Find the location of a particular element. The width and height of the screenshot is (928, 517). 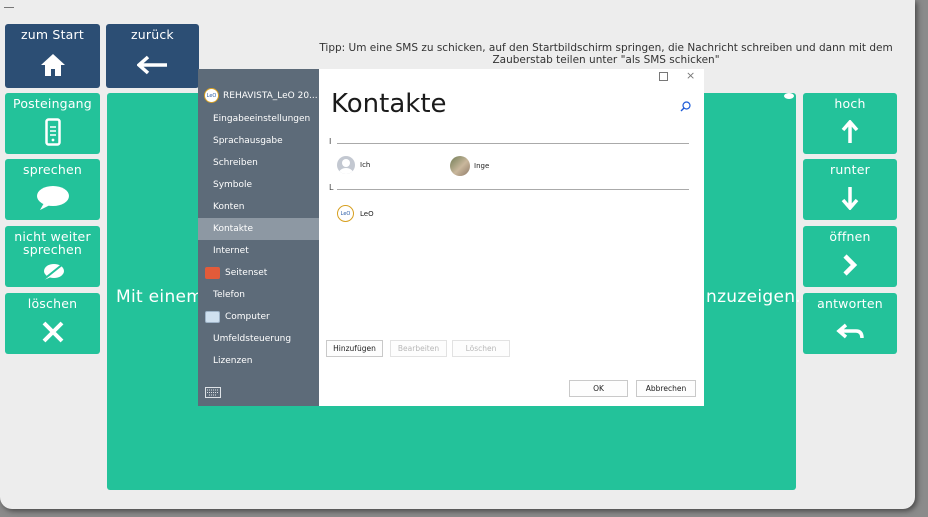

computer-icon is located at coordinates (212, 317).